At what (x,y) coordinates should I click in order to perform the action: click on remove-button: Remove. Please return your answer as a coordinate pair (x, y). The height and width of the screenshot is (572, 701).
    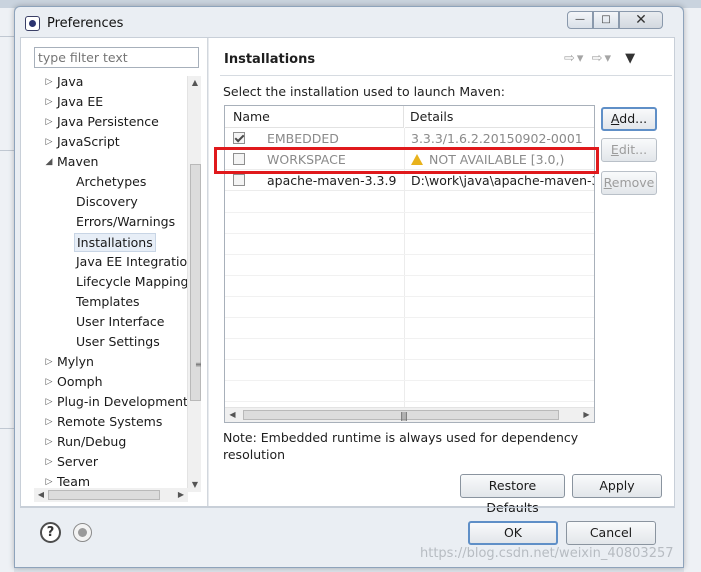
    Looking at the image, I should click on (629, 183).